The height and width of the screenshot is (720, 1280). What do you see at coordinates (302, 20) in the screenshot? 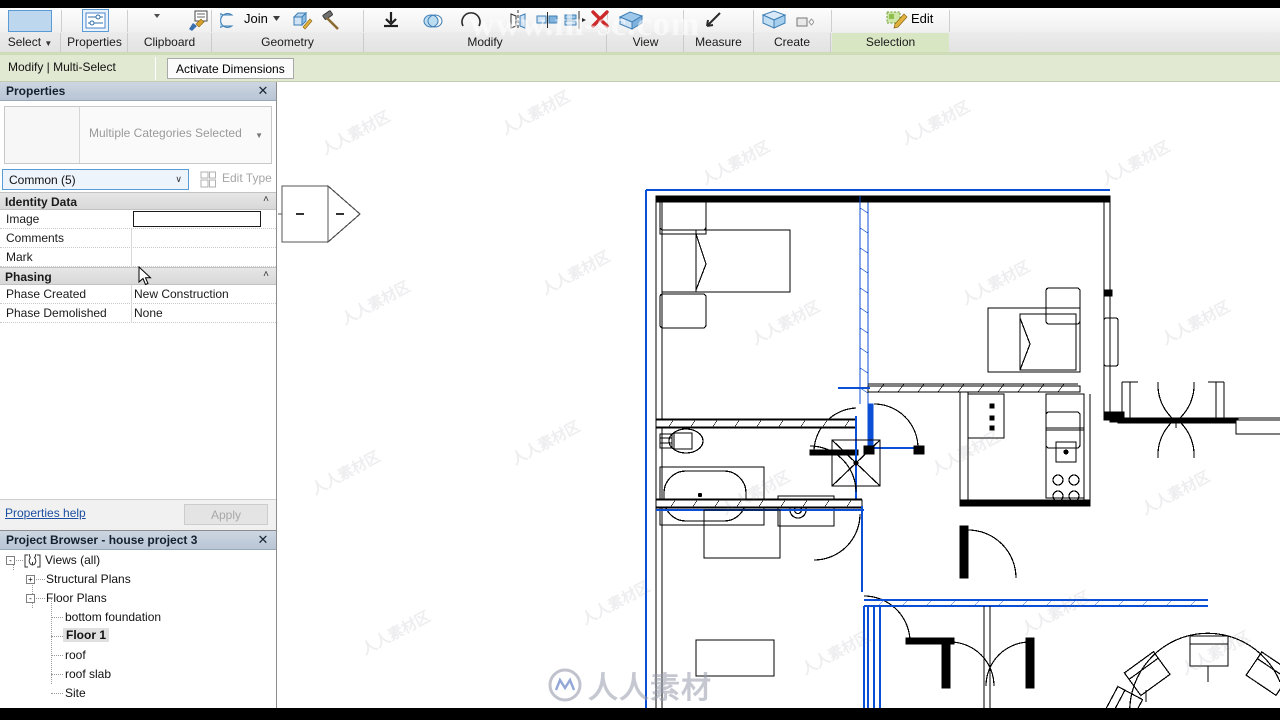
I see `cut-geometry-icon` at bounding box center [302, 20].